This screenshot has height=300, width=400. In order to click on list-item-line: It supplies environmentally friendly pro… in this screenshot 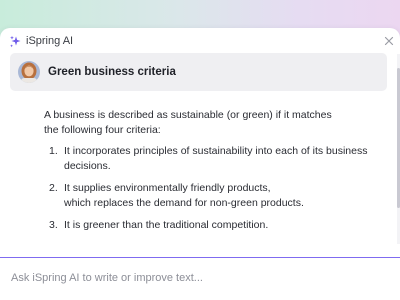, I will do `click(167, 188)`.